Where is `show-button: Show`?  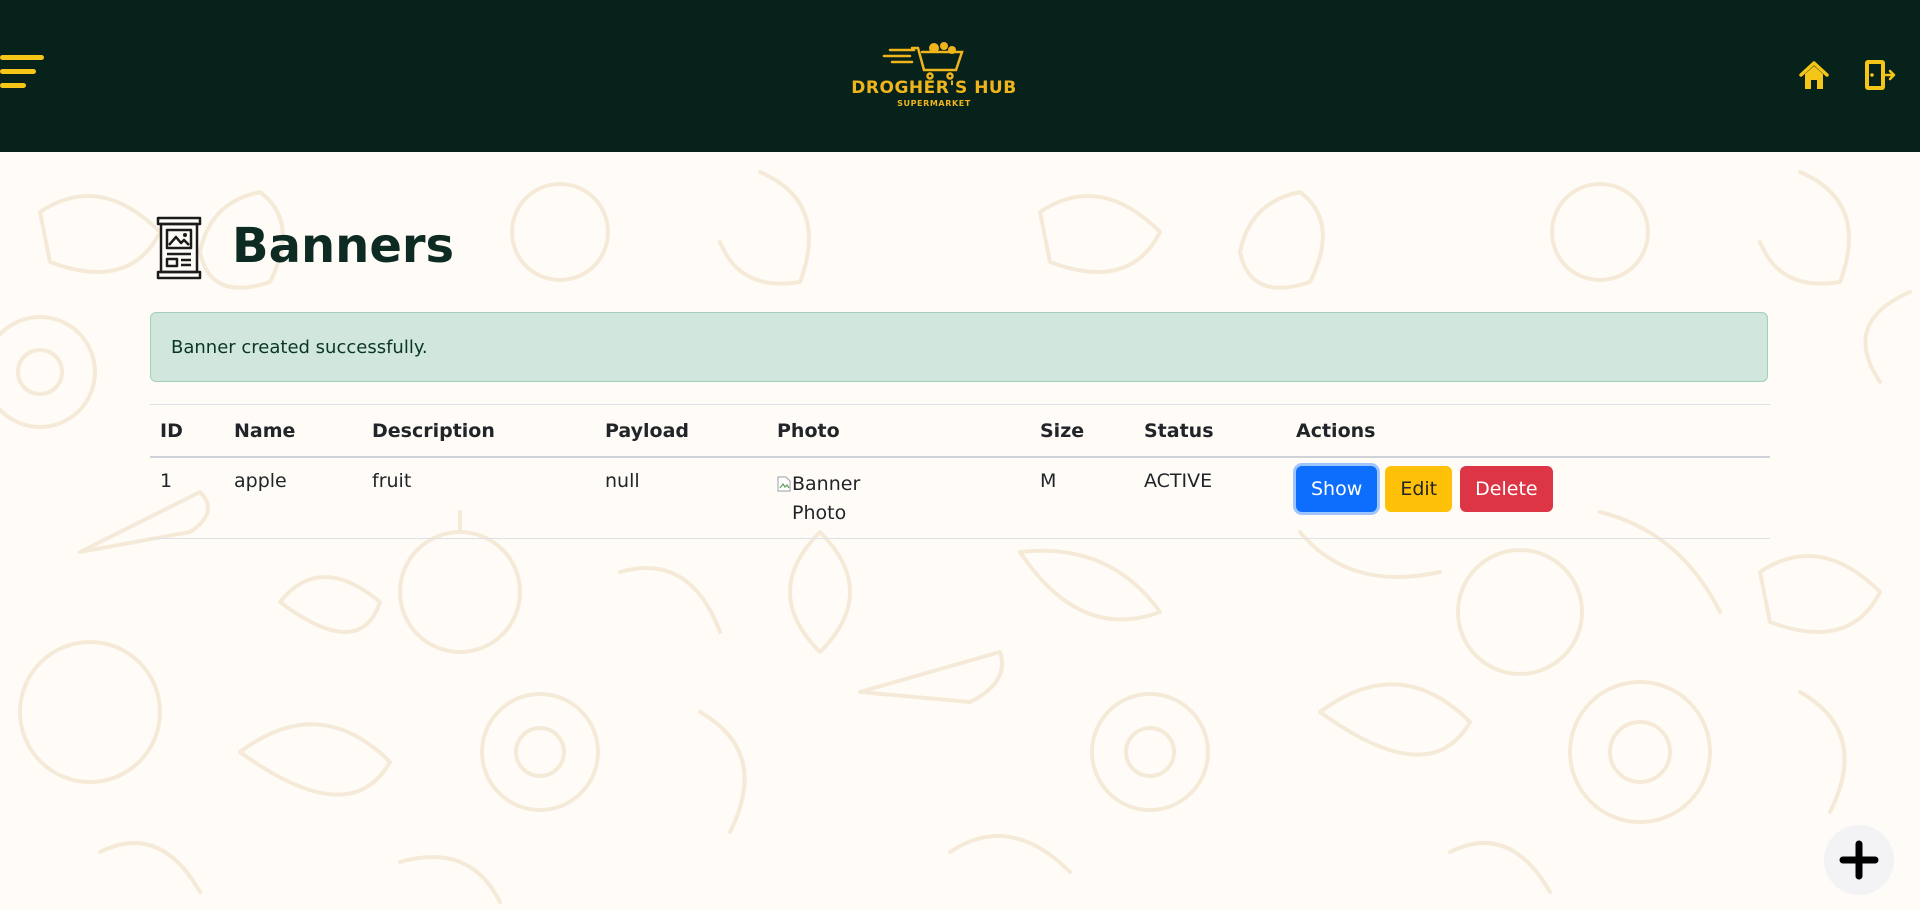 show-button: Show is located at coordinates (1337, 489).